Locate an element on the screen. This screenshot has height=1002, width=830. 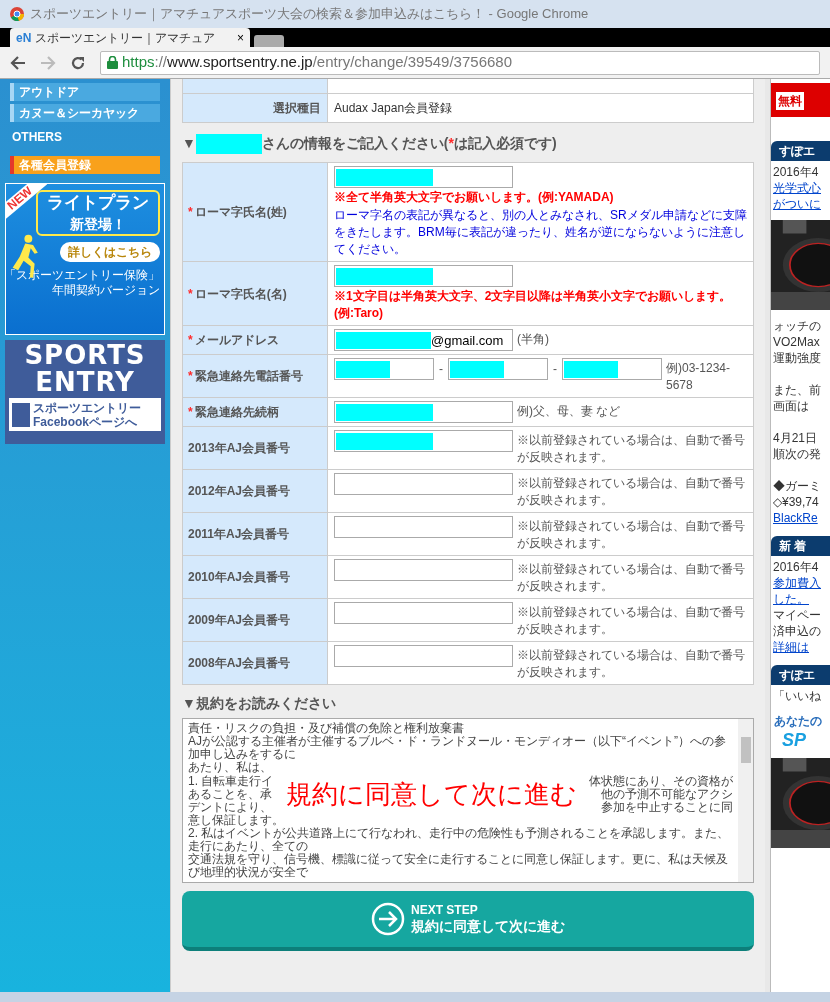
facebook-link-text: Facebookページへ is located at coordinates (85, 421).